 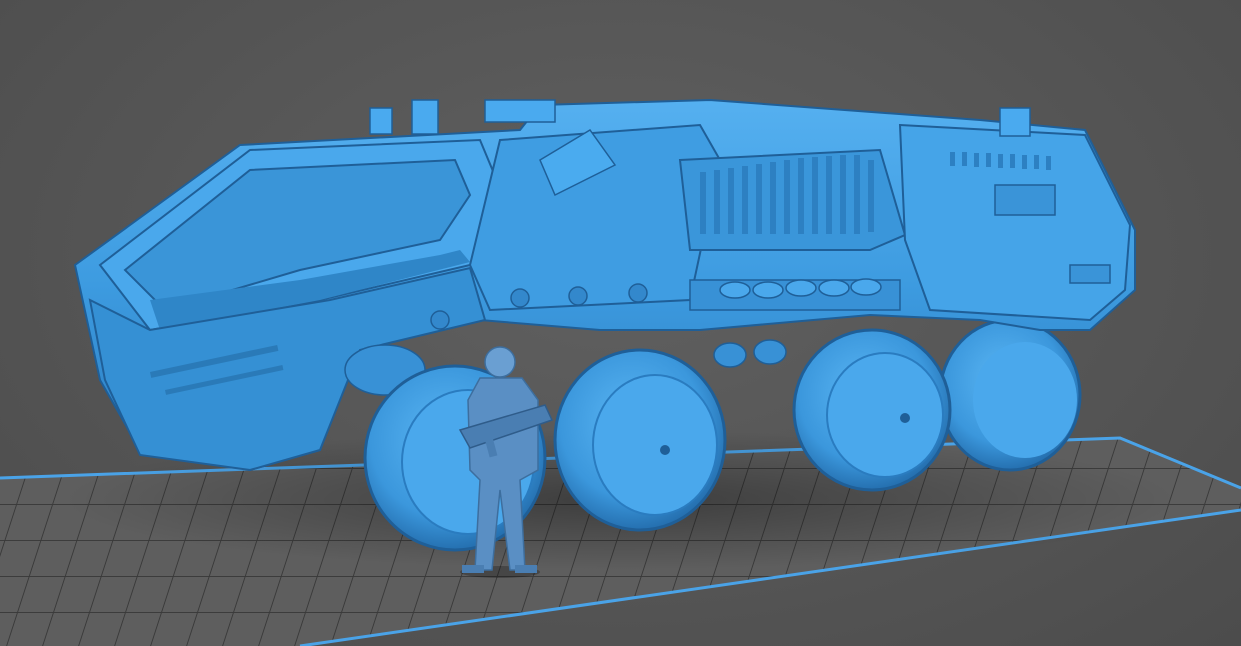 I want to click on wheel-back, so click(x=1010, y=395).